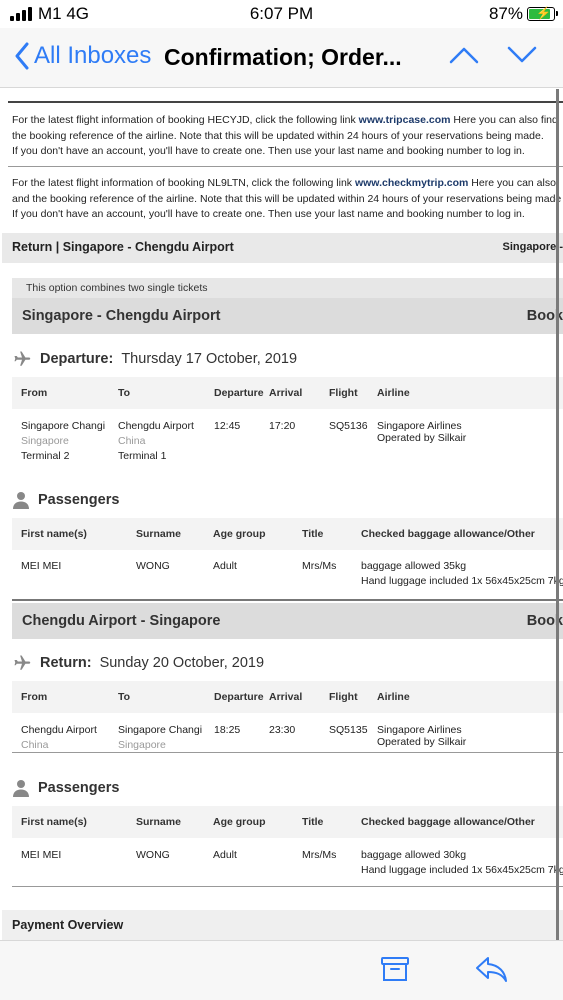 This screenshot has height=1000, width=563. Describe the element at coordinates (414, 855) in the screenshot. I see `baggage-allowance: baggage allowed 30kg` at that location.